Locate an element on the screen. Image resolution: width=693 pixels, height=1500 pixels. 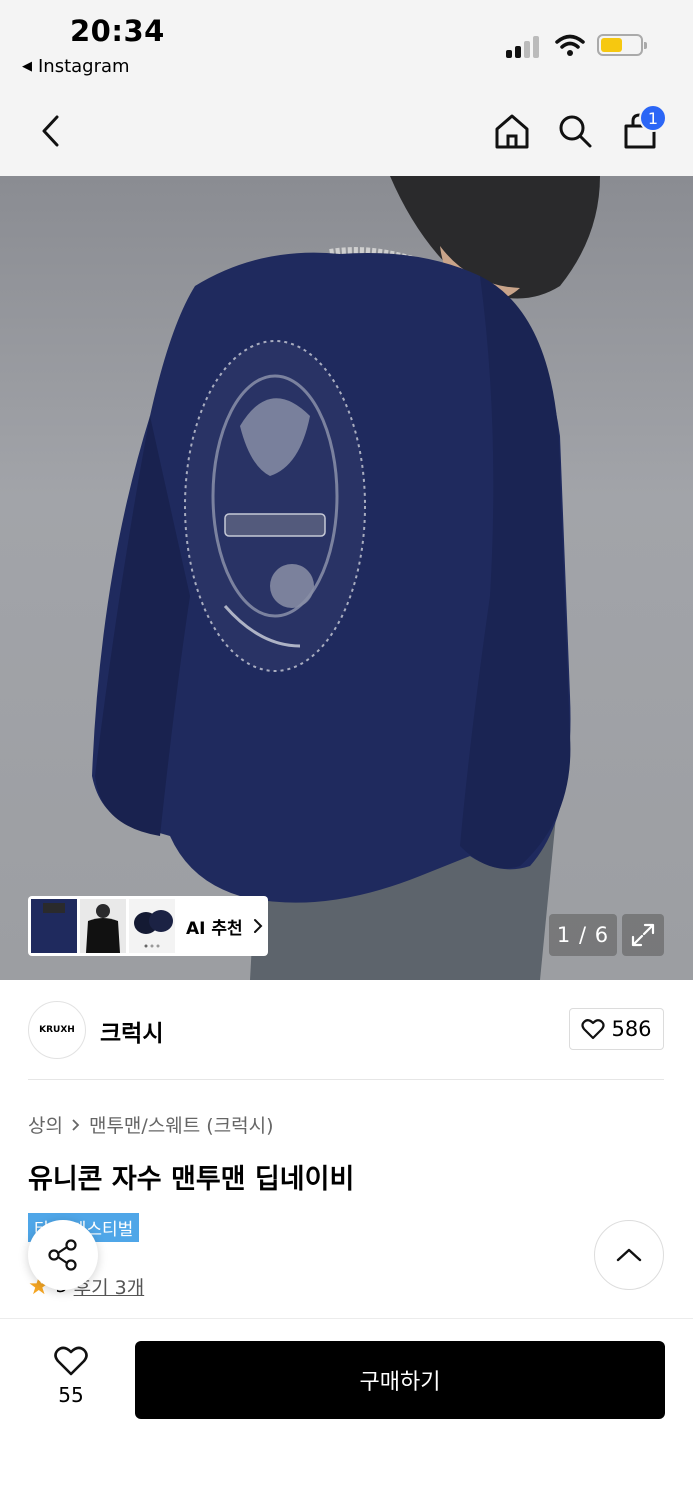
home-button is located at coordinates (512, 131).